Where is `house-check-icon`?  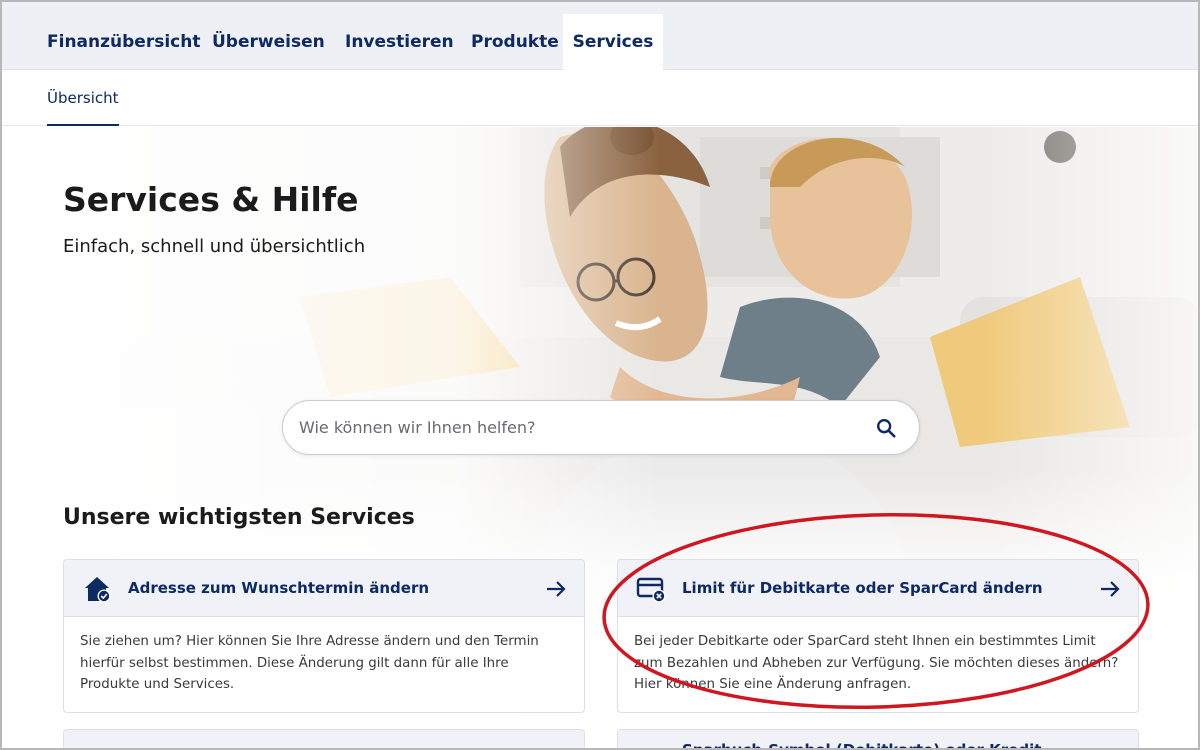 house-check-icon is located at coordinates (98, 590).